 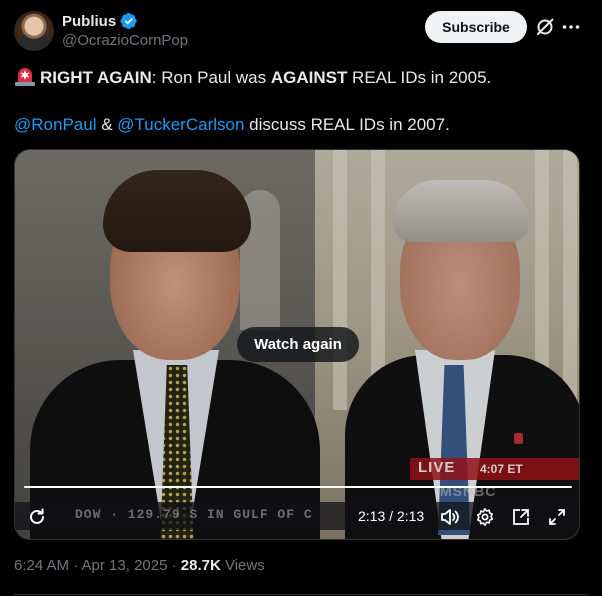 What do you see at coordinates (298, 487) in the screenshot?
I see `video-progress-bar` at bounding box center [298, 487].